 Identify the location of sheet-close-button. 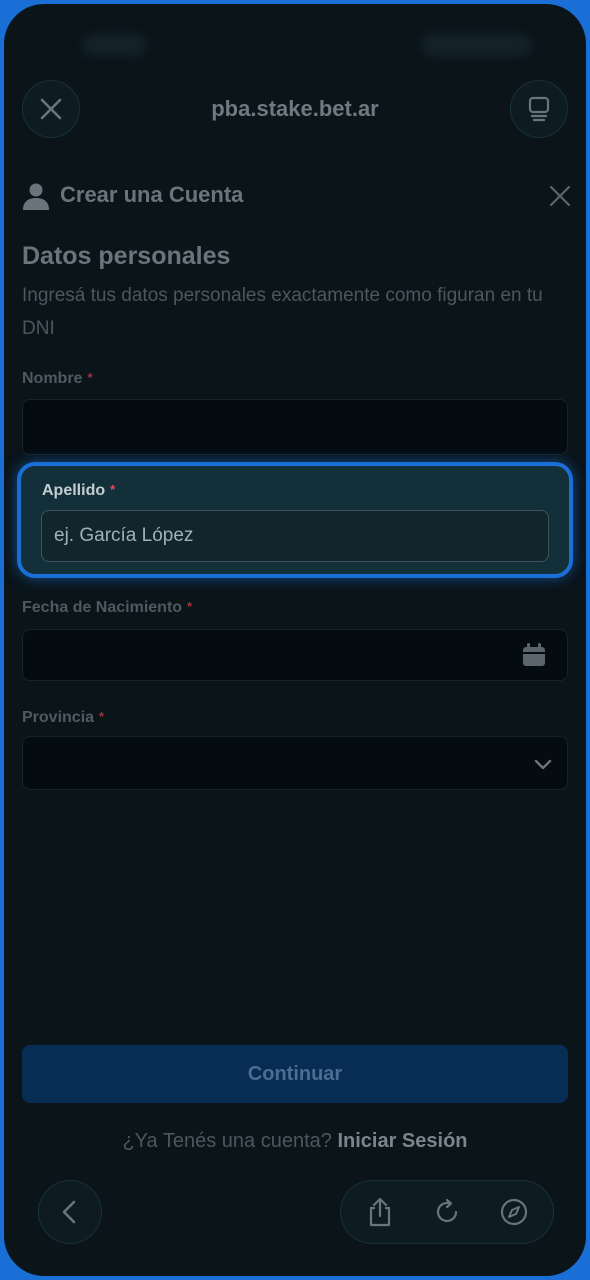
(560, 198).